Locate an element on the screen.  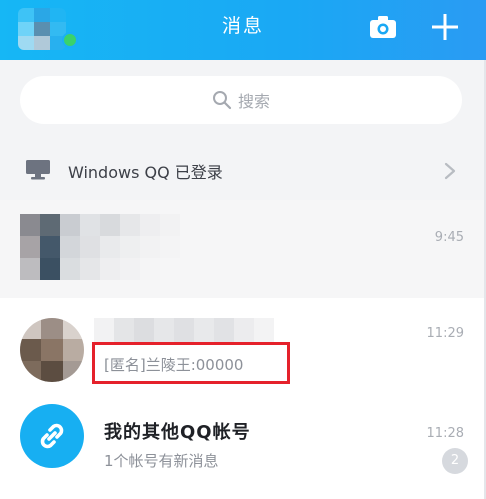
unread-badge: 2 is located at coordinates (455, 461).